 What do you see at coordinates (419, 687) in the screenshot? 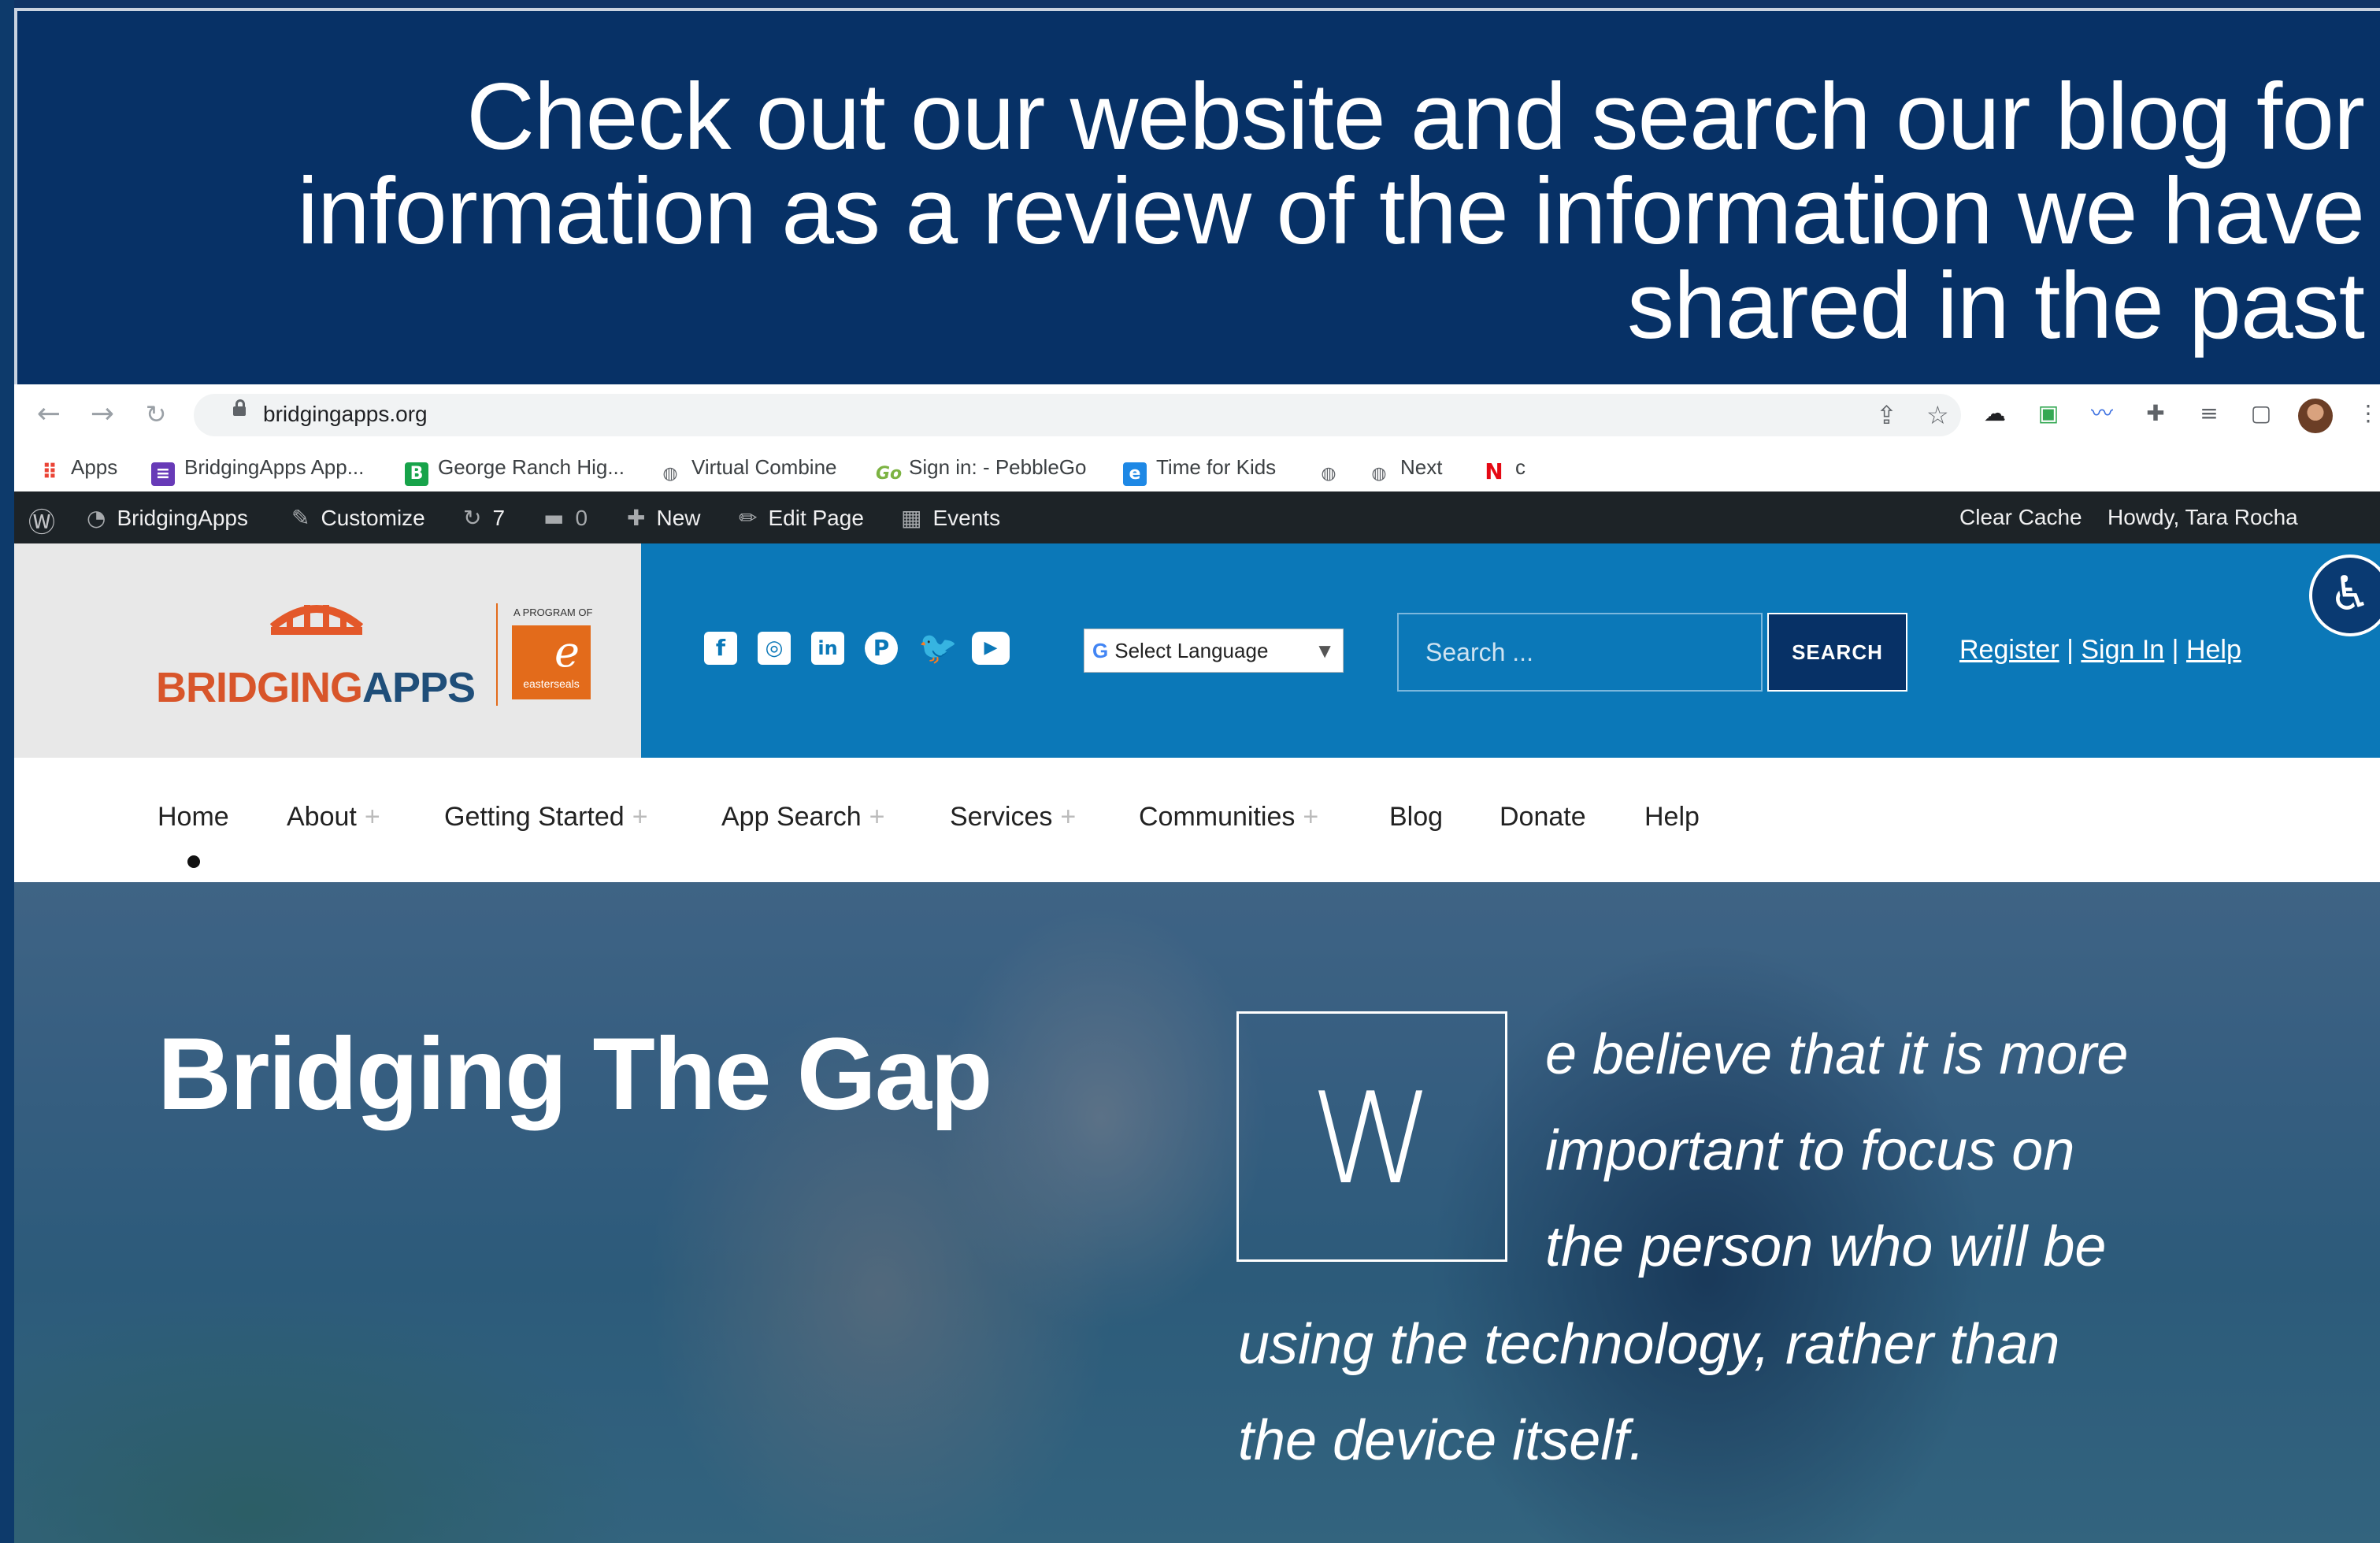
I see `logo-apps: APPS` at bounding box center [419, 687].